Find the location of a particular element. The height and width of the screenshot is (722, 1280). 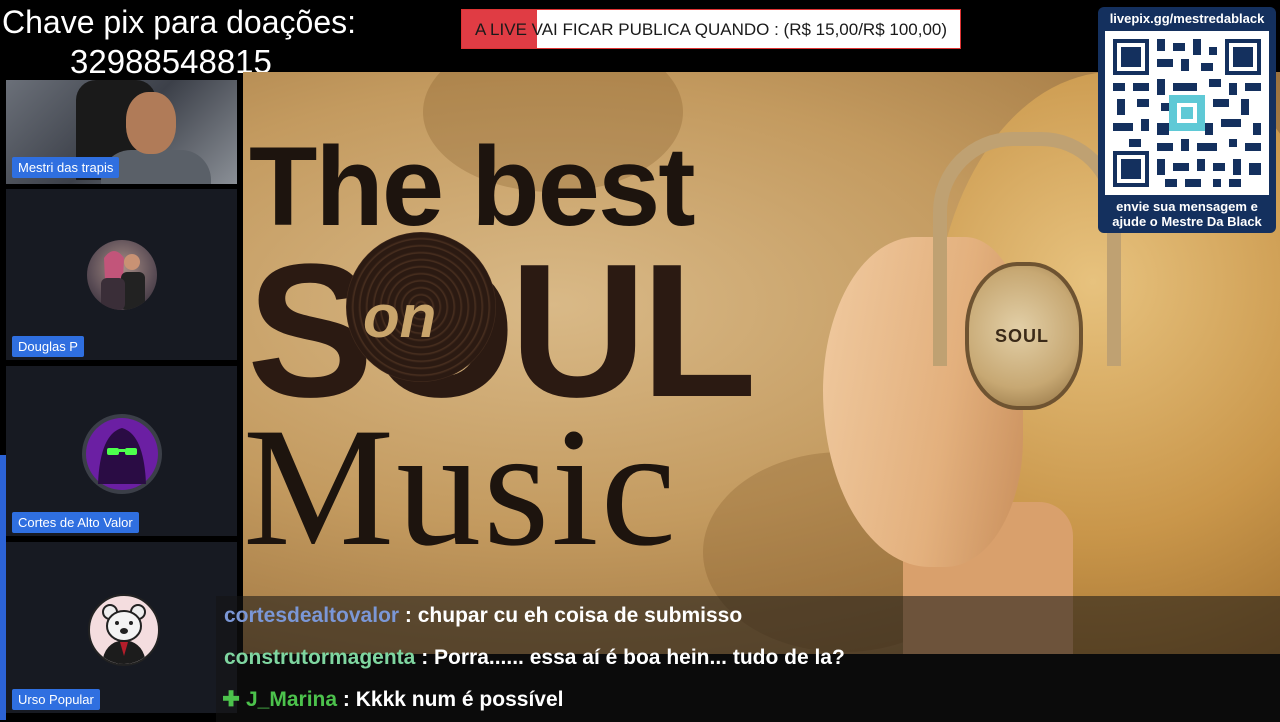

chat-text: chupar cu eh coisa de submisso is located at coordinates (580, 615).